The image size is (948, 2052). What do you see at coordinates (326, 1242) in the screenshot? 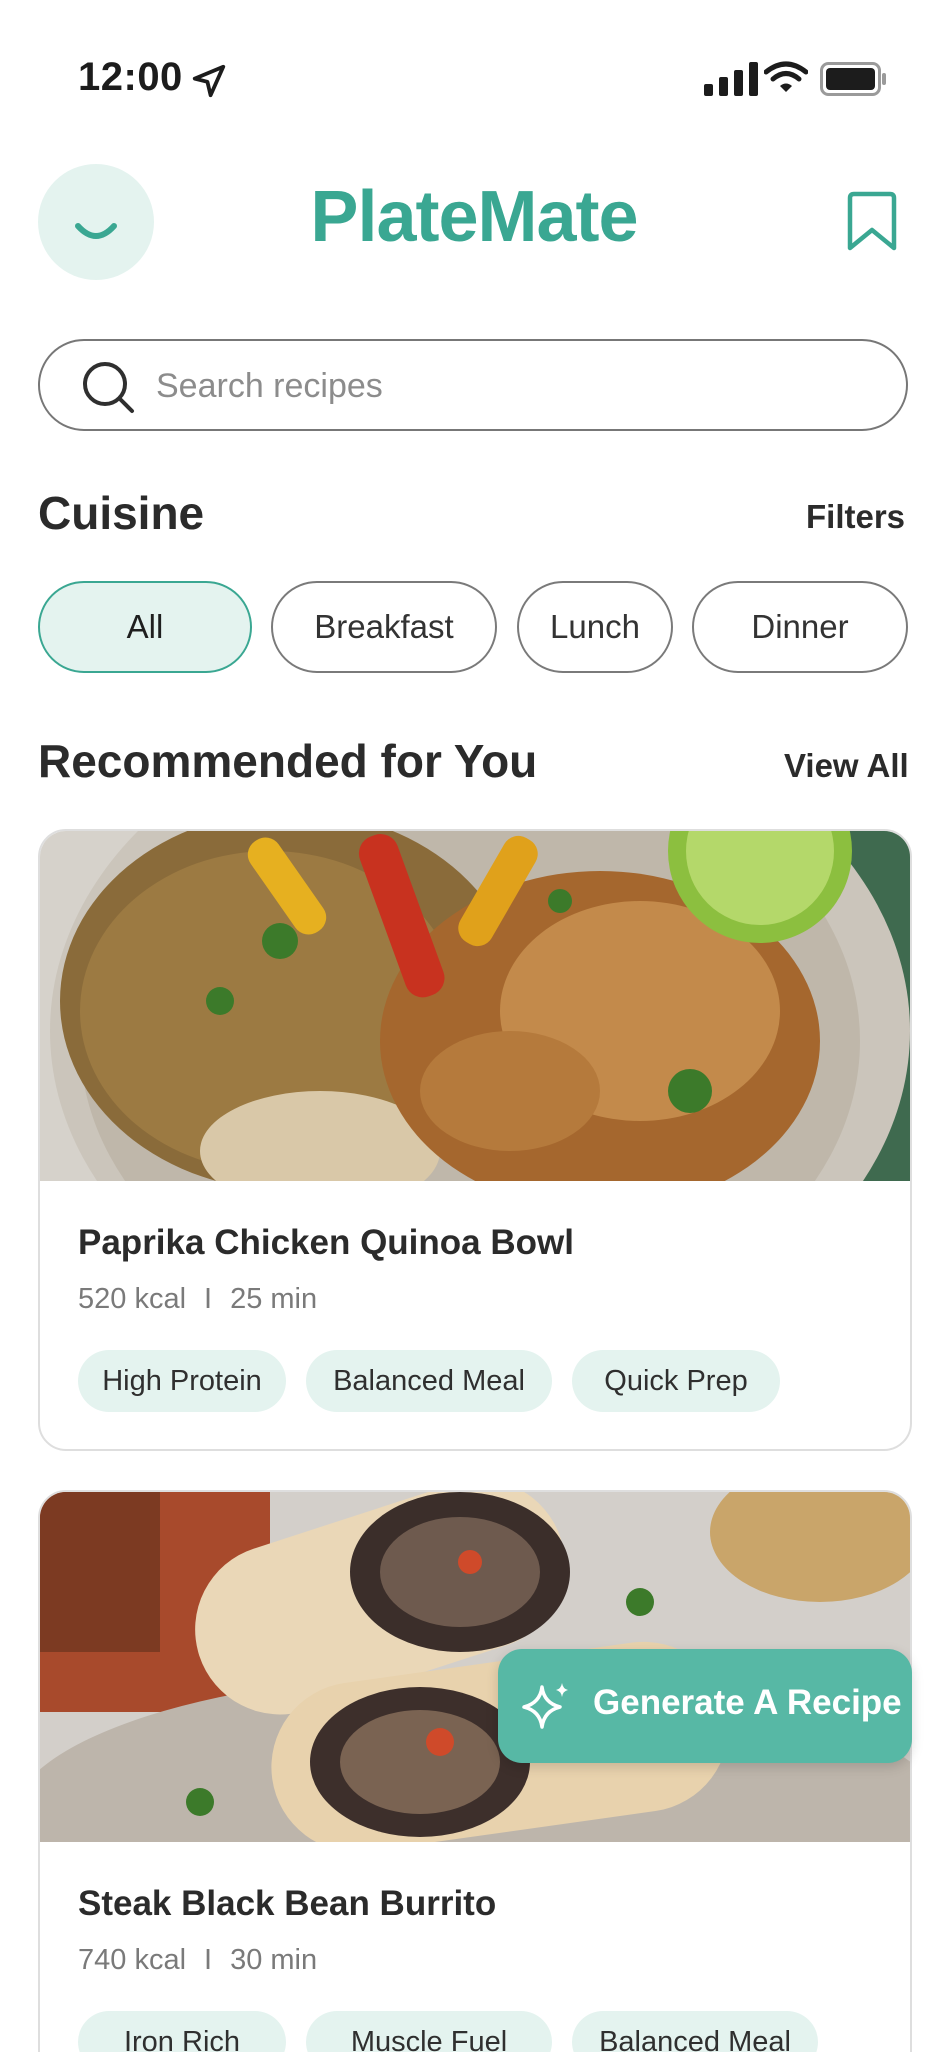
I see `recipe-title: Paprika Chicken Quinoa Bowl` at bounding box center [326, 1242].